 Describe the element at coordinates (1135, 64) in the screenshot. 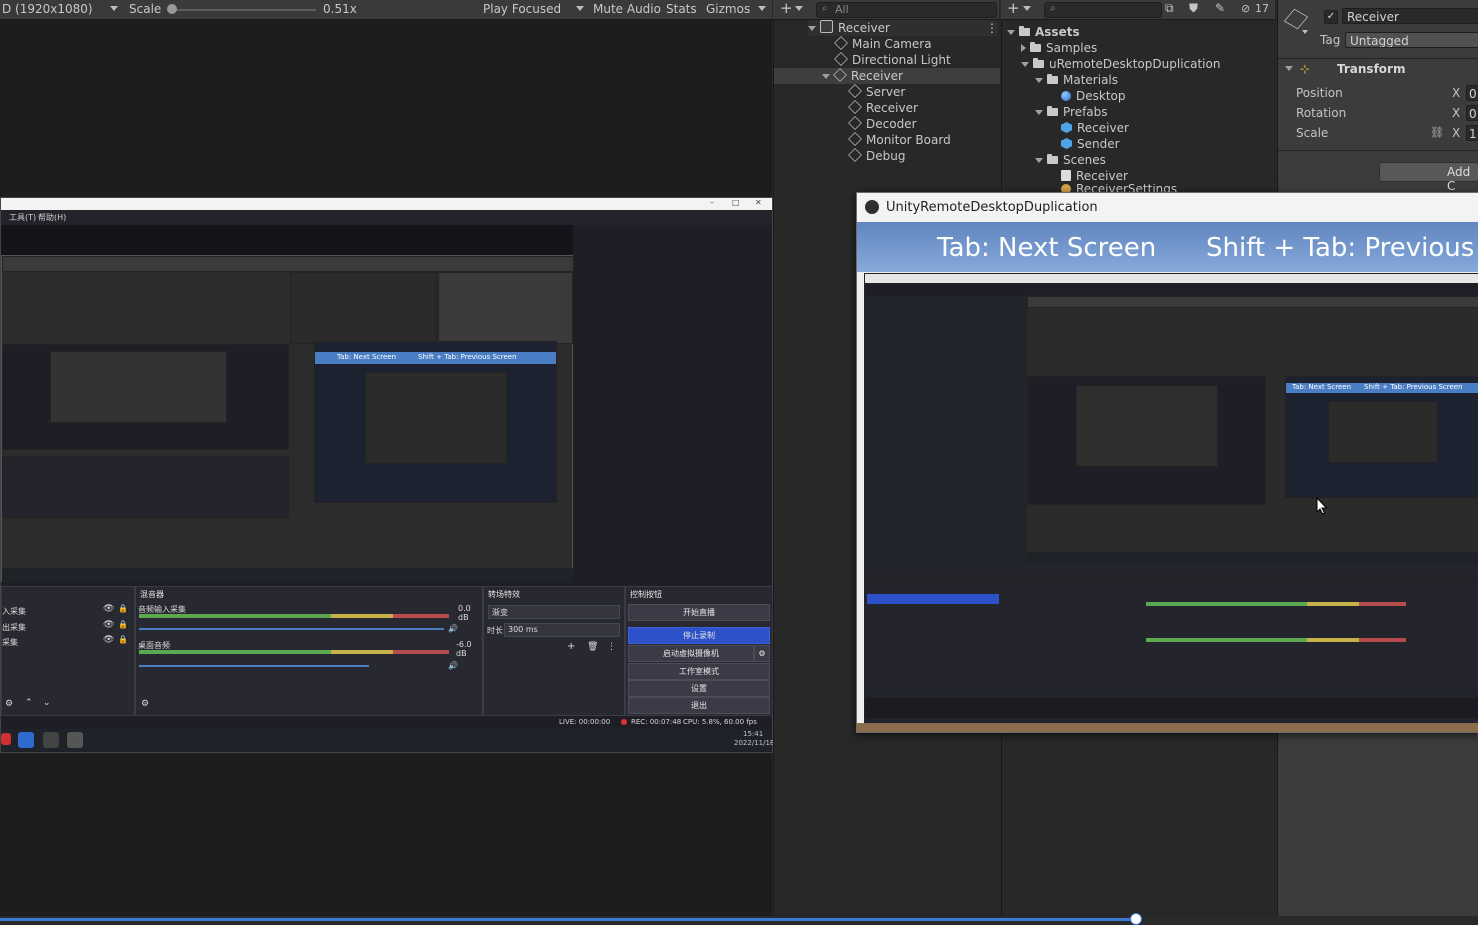

I see `item-label: uRemoteDesktopDuplication` at that location.